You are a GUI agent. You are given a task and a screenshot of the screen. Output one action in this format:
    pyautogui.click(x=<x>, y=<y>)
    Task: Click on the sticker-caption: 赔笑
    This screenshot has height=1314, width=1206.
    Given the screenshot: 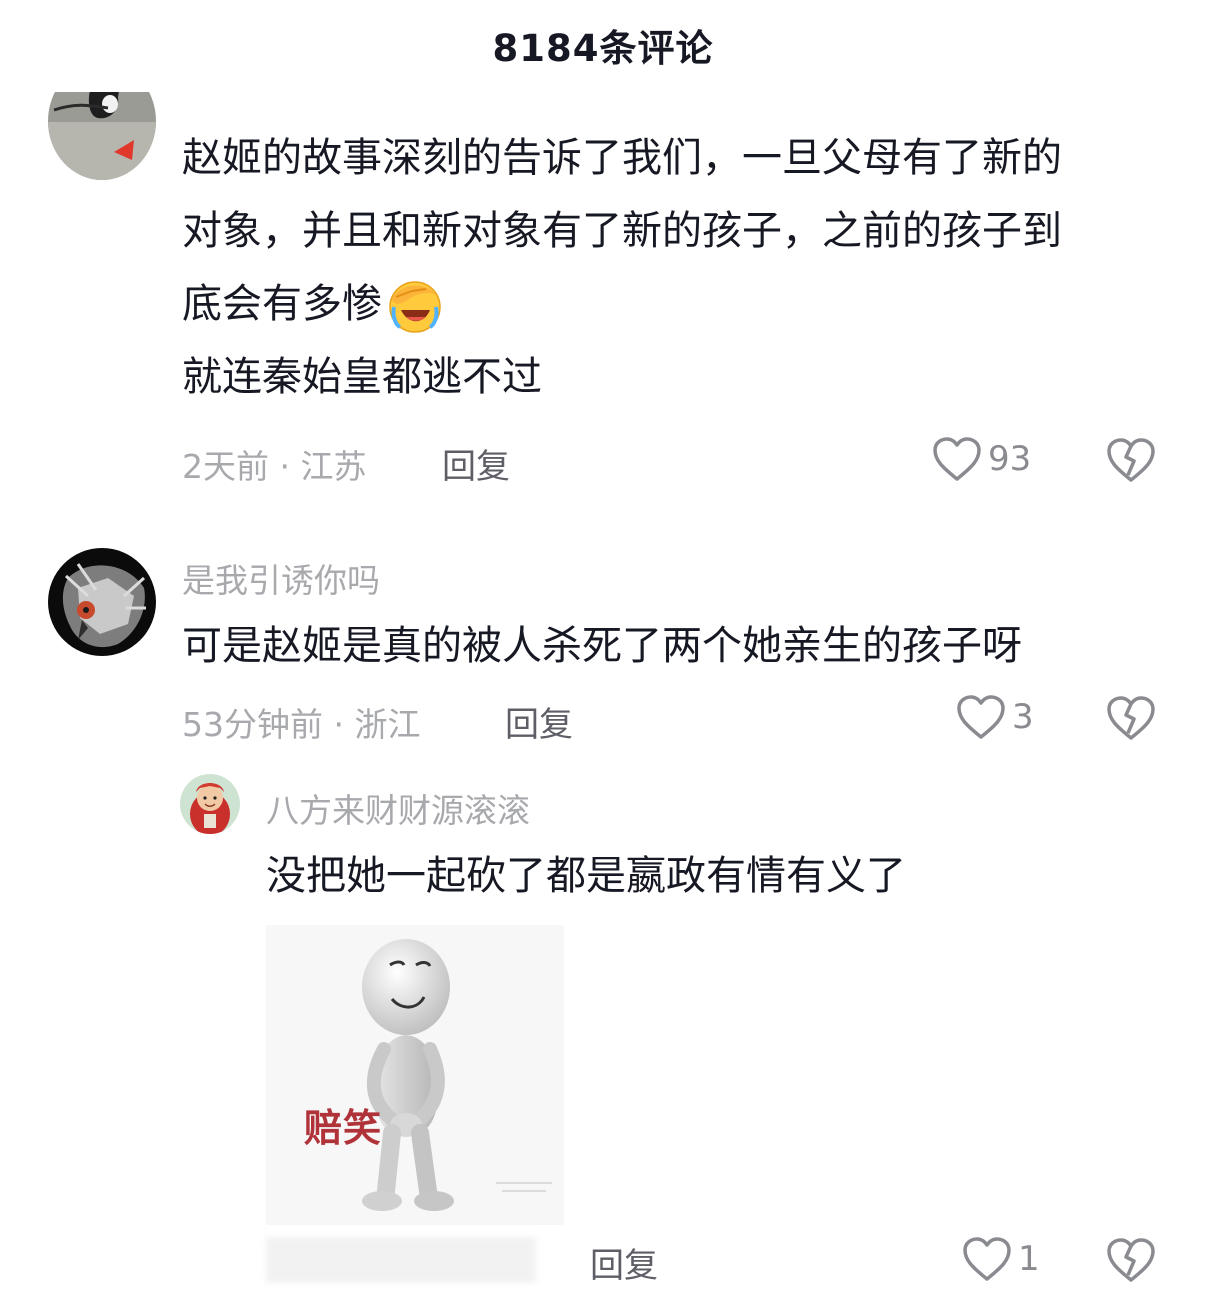 What is the action you would take?
    pyautogui.click(x=343, y=1128)
    